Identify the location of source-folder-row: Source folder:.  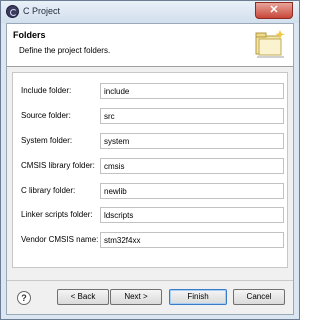
(150, 117).